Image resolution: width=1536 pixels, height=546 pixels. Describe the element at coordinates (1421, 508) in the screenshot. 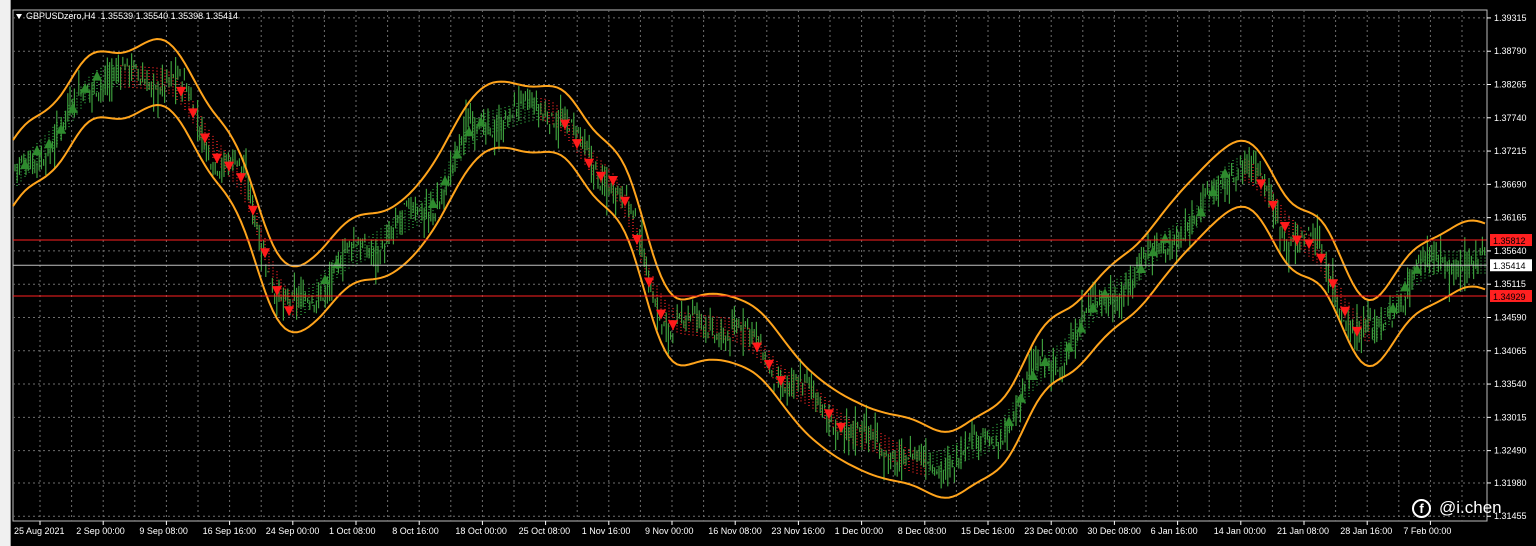

I see `facebook-icon: f` at that location.